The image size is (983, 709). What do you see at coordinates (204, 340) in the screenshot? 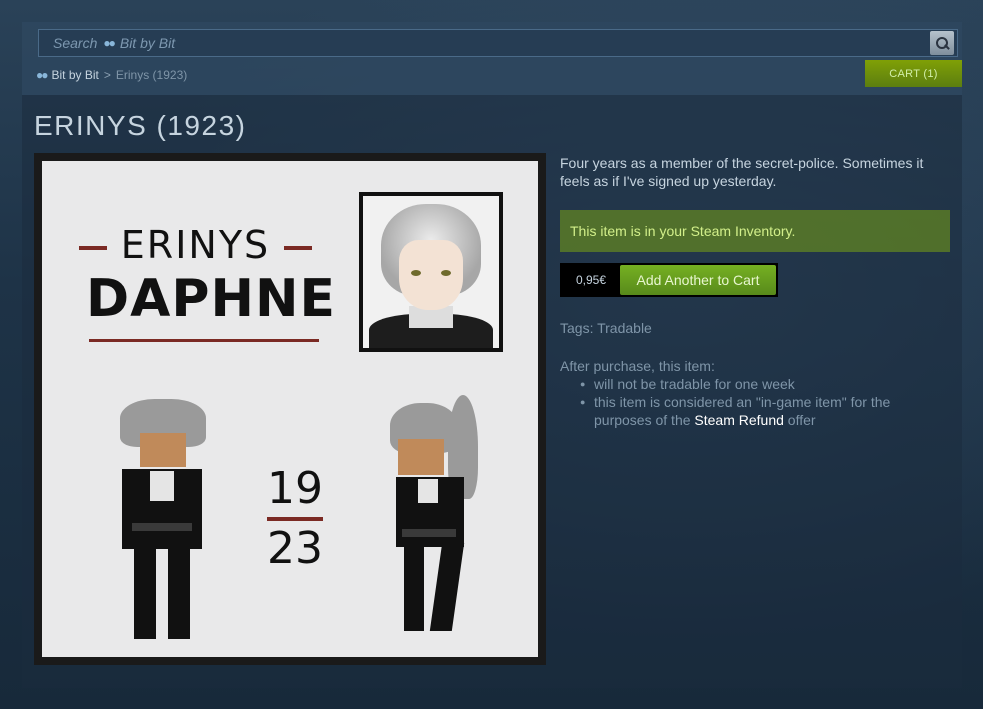
I see `image-name-underline` at bounding box center [204, 340].